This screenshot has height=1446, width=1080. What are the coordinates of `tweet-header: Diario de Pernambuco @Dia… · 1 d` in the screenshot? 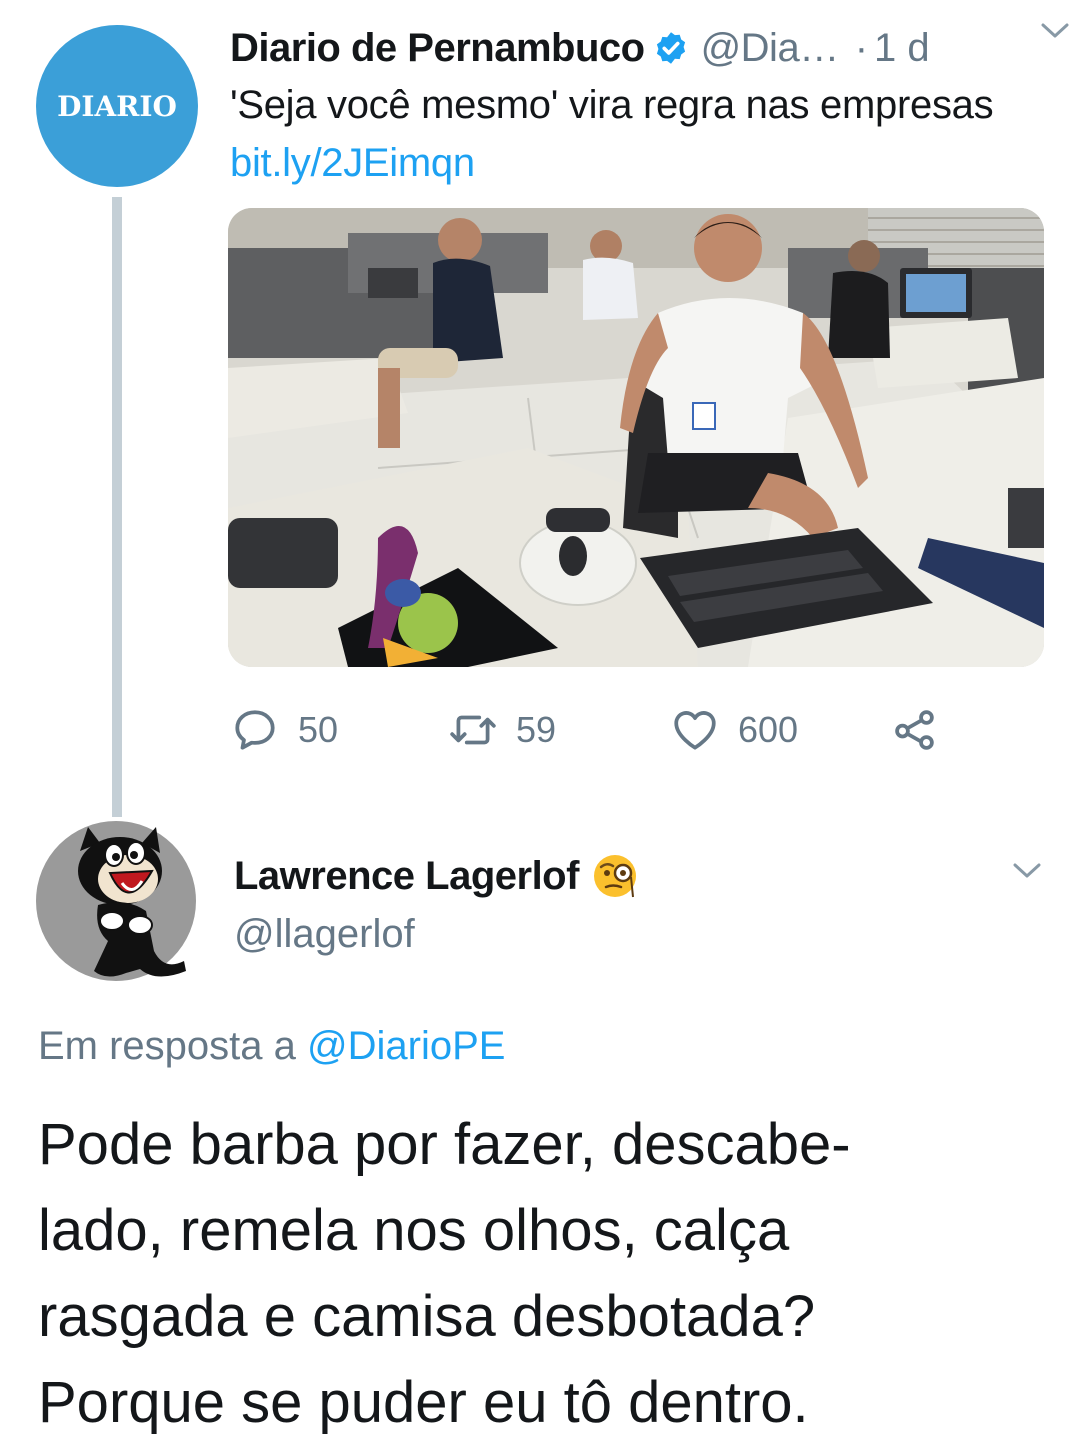 It's located at (640, 48).